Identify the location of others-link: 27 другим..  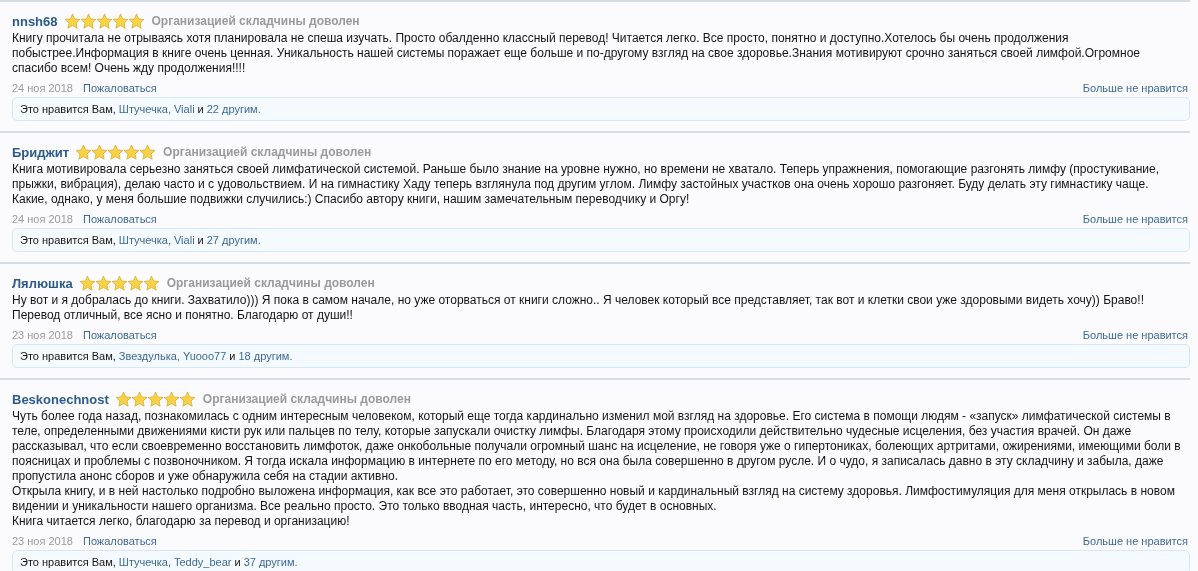
(233, 240).